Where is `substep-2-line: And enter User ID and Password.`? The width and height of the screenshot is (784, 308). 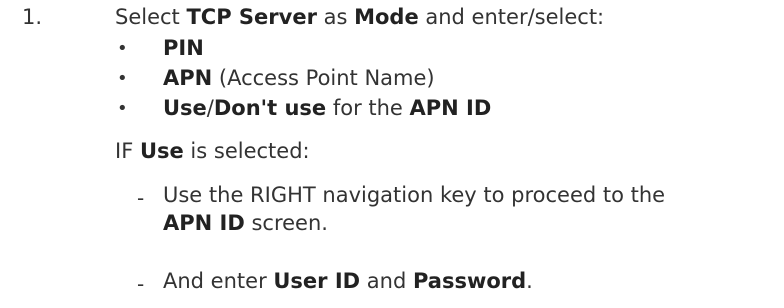
substep-2-line: And enter User ID and Password. is located at coordinates (348, 281).